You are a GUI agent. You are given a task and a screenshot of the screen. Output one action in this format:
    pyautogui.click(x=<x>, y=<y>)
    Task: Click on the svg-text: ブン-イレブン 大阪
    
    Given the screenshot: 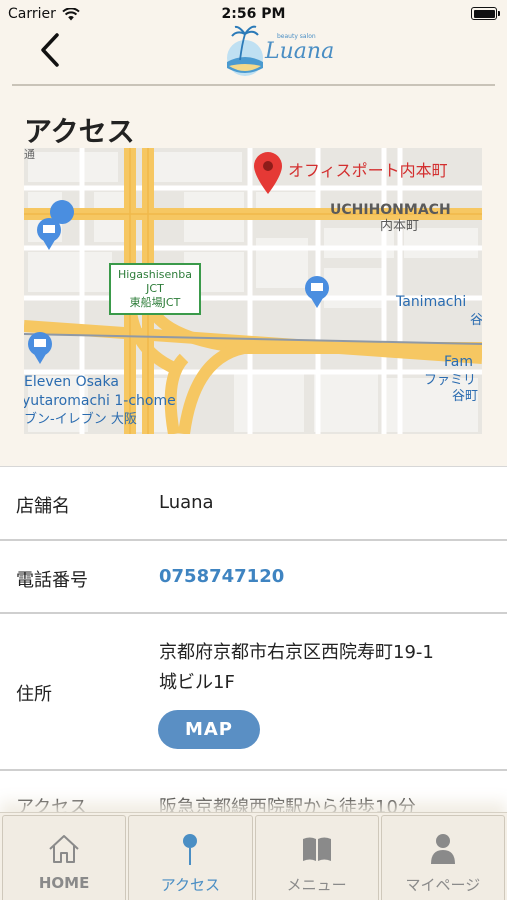 What is the action you would take?
    pyautogui.click(x=80, y=419)
    